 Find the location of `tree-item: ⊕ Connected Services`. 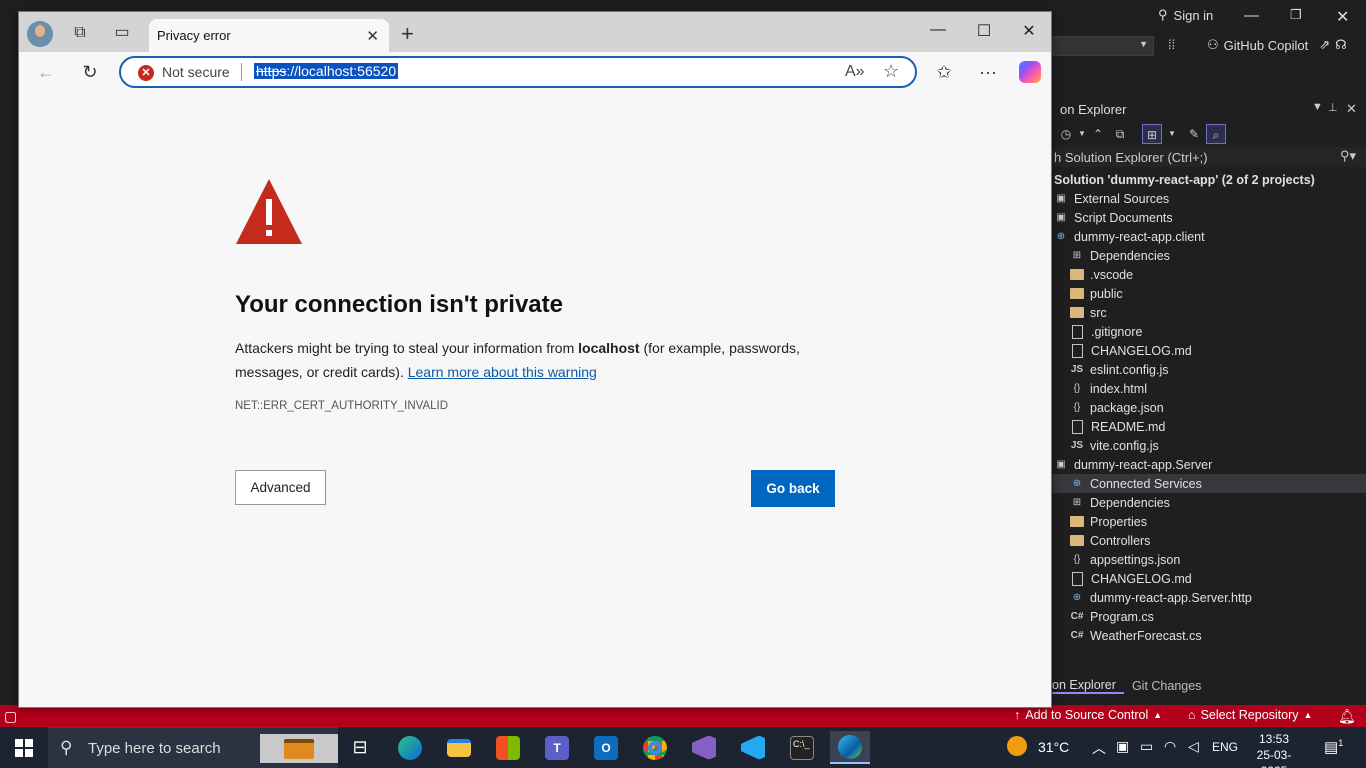

tree-item: ⊕ Connected Services is located at coordinates (1209, 483).